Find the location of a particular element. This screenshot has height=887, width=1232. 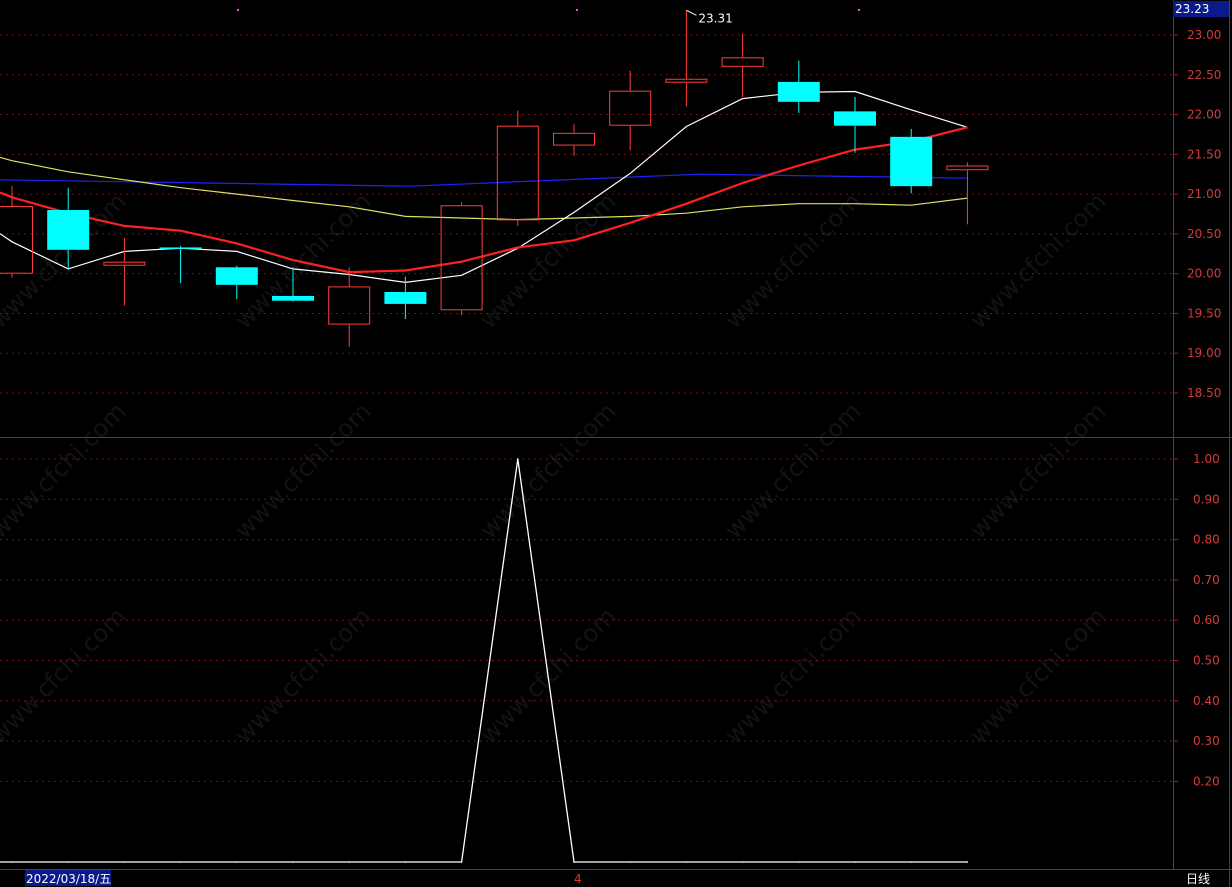

current-price-tag: 23.23 is located at coordinates (1201, 9).